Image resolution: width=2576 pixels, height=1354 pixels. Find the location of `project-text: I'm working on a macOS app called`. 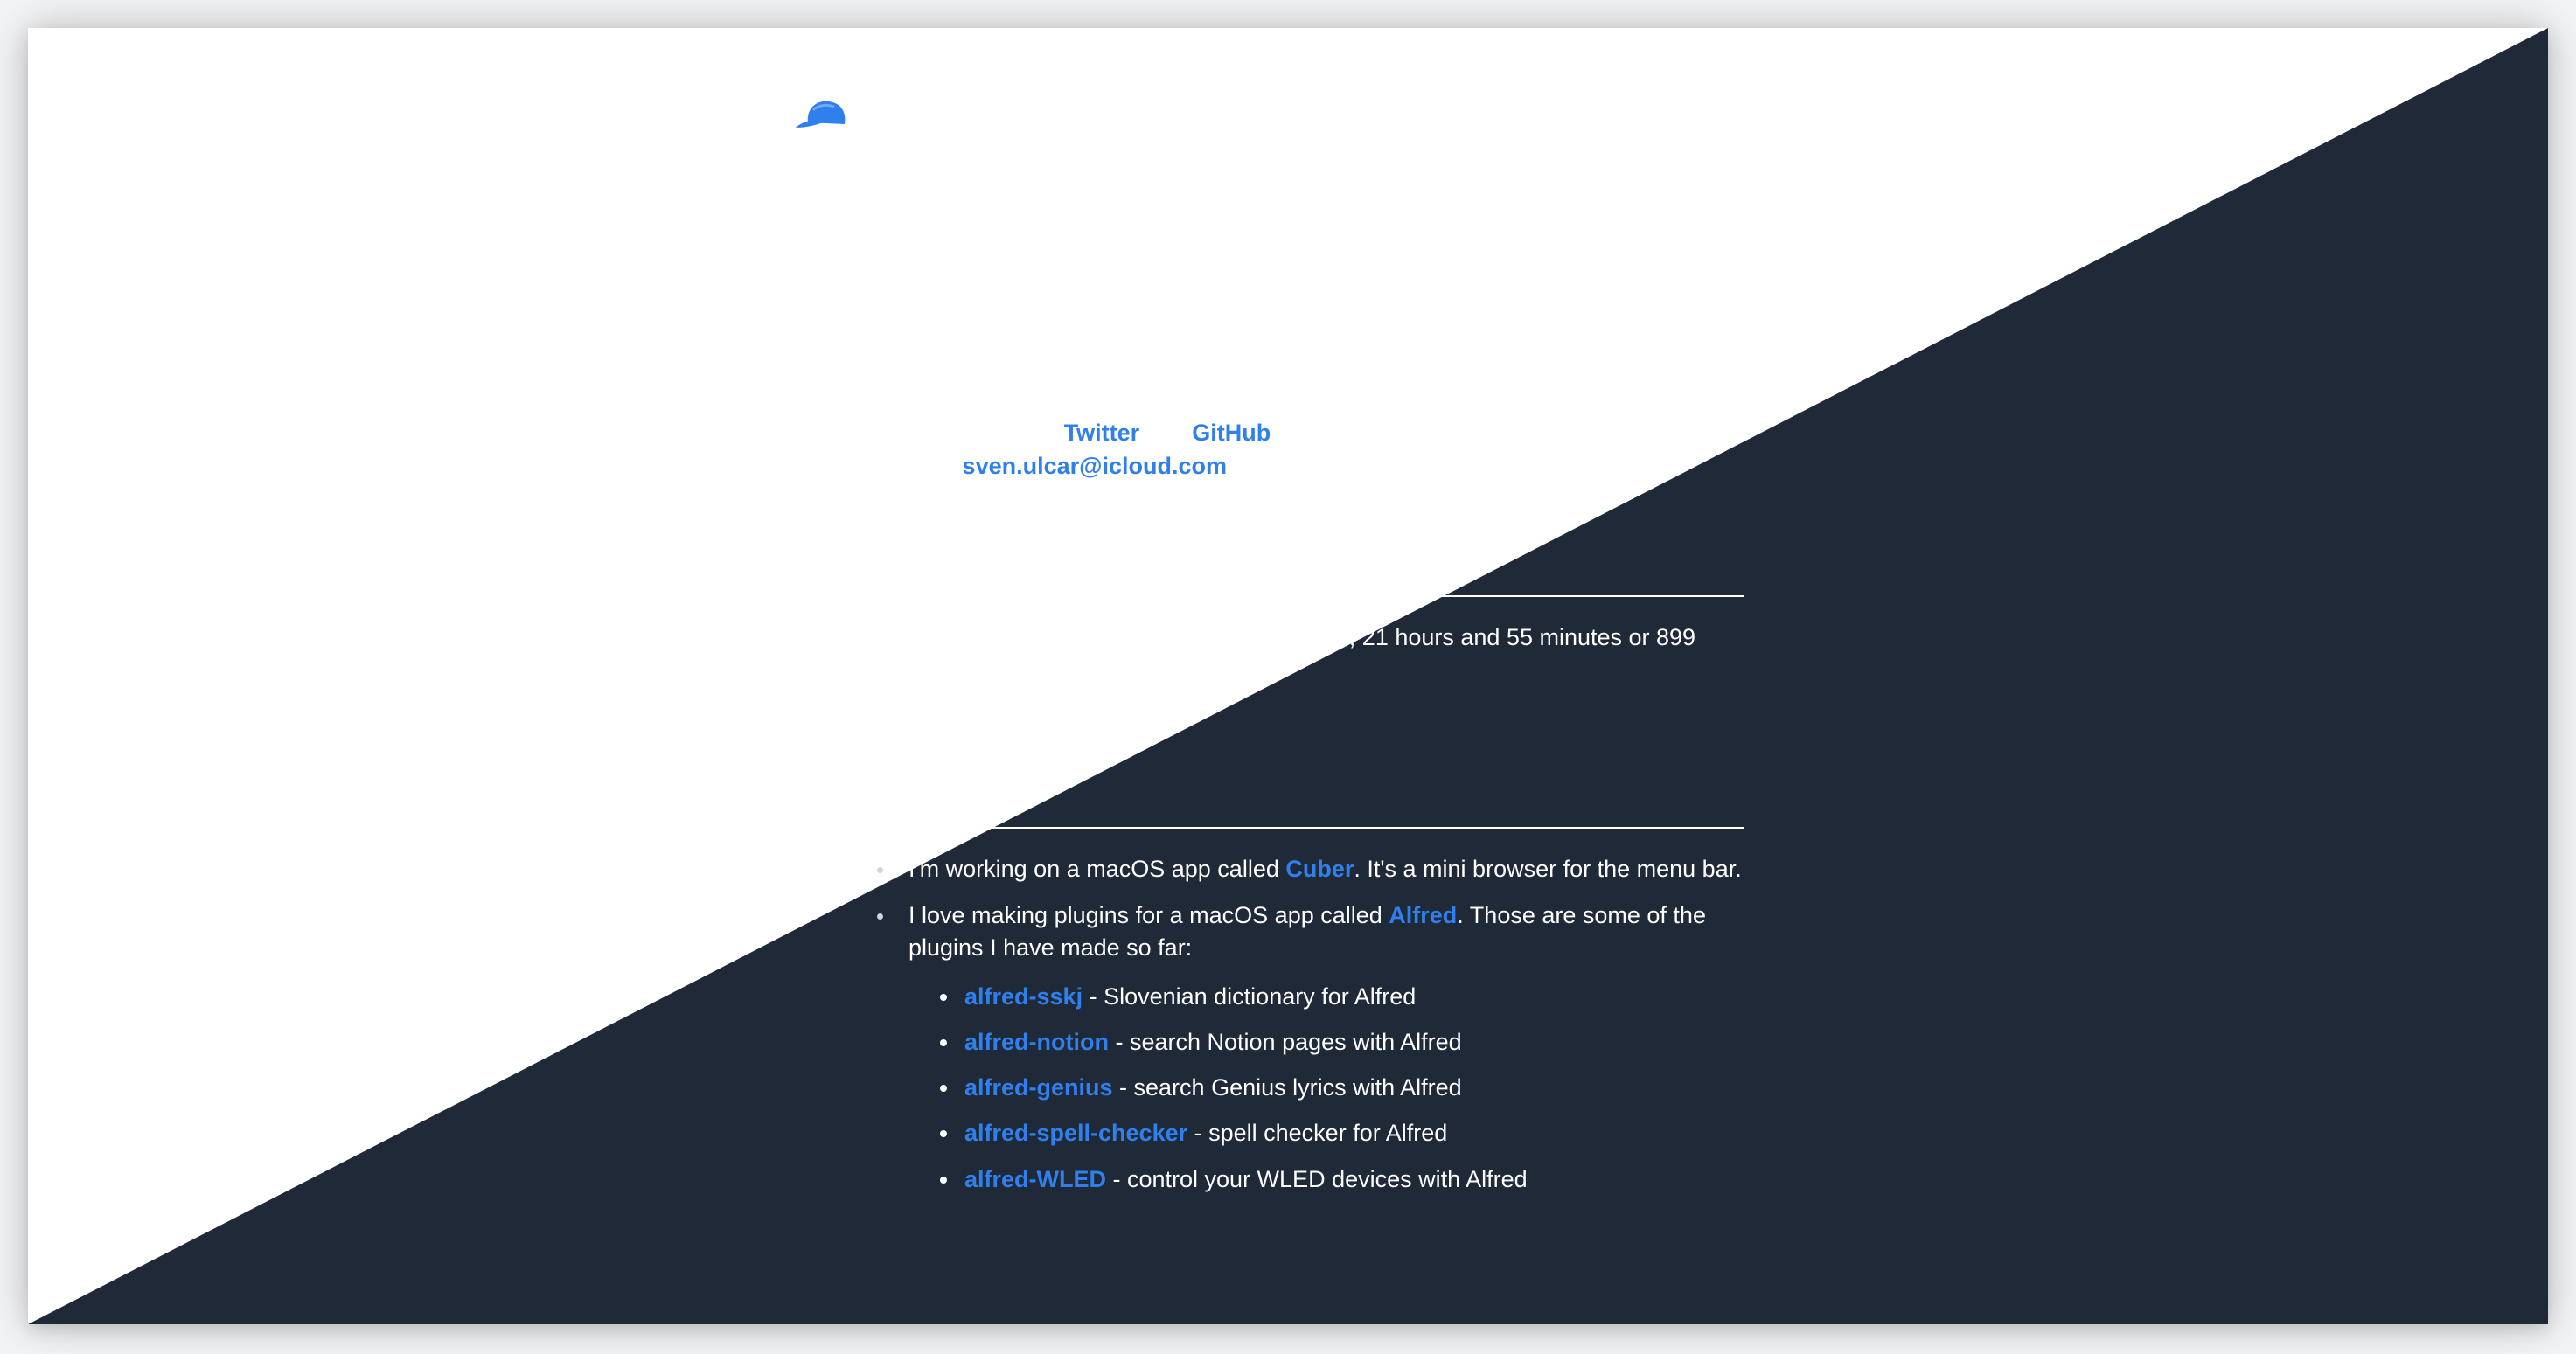

project-text: I'm working on a macOS app called is located at coordinates (1097, 868).